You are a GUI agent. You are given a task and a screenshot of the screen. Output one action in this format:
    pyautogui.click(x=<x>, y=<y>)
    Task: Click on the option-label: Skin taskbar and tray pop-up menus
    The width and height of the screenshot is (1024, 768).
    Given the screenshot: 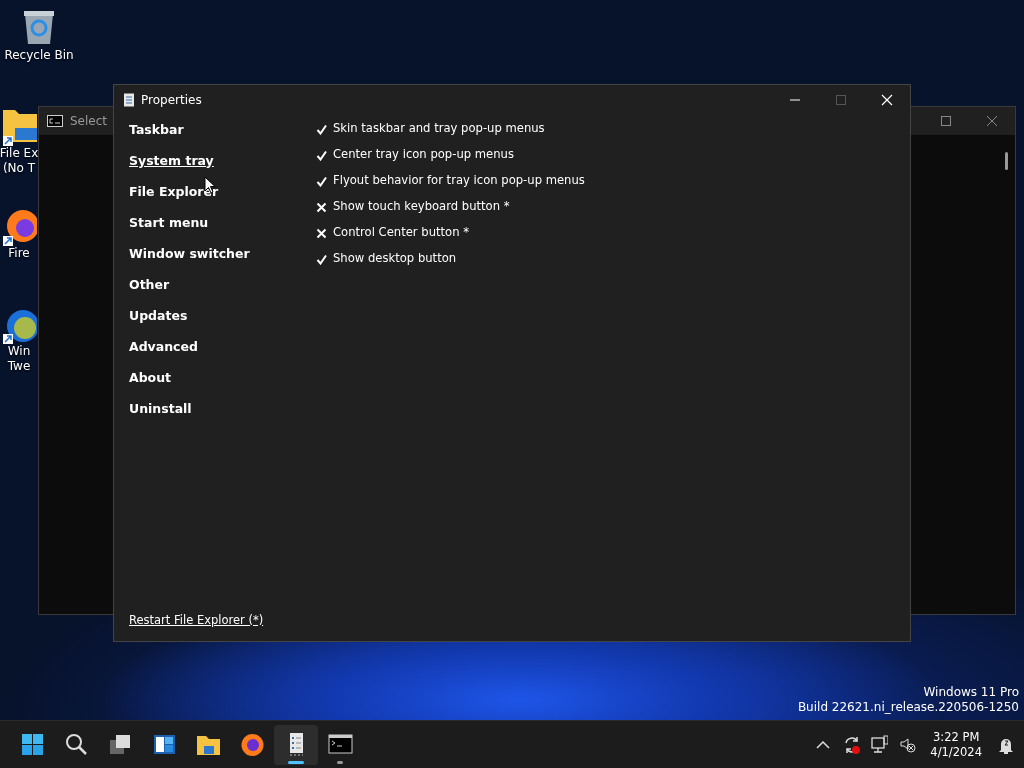 What is the action you would take?
    pyautogui.click(x=439, y=129)
    